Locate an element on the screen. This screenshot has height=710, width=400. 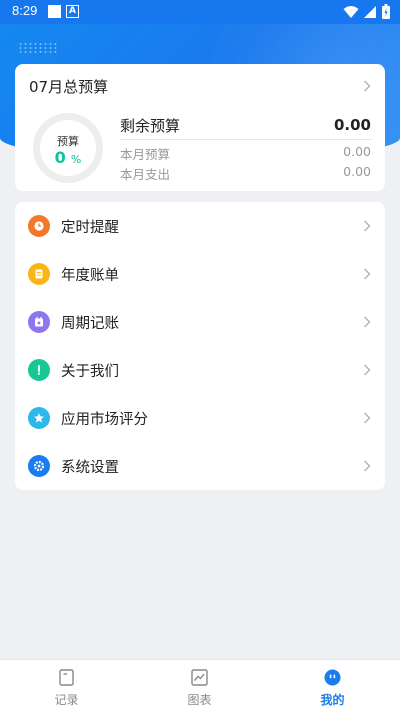
star-icon is located at coordinates (39, 418).